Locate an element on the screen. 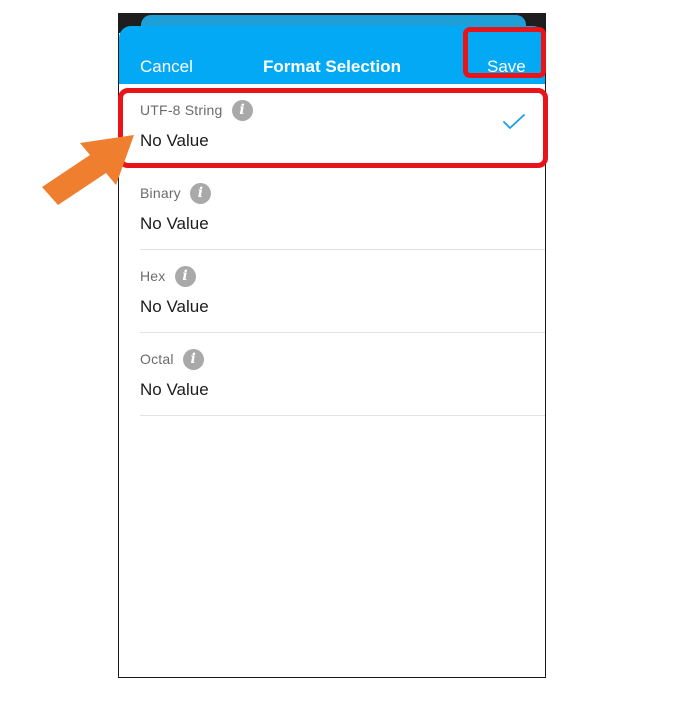  format-label: Hex is located at coordinates (153, 276).